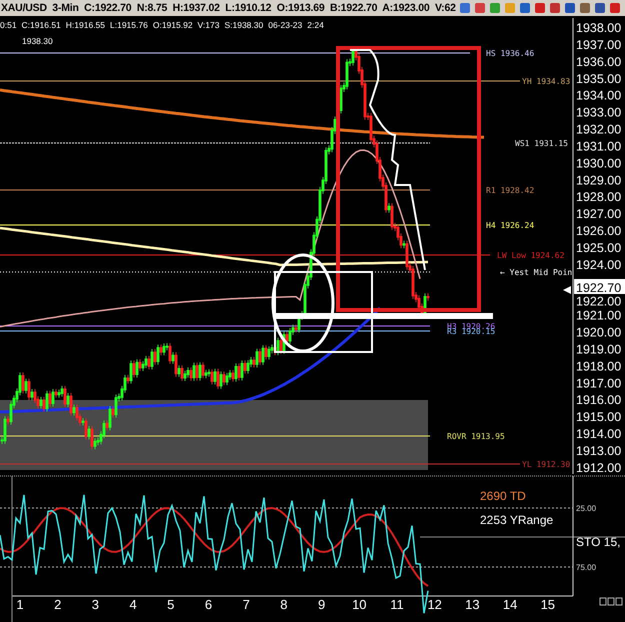 Image resolution: width=625 pixels, height=622 pixels. What do you see at coordinates (536, 272) in the screenshot?
I see `level-label: ← Yest Mid Poin` at bounding box center [536, 272].